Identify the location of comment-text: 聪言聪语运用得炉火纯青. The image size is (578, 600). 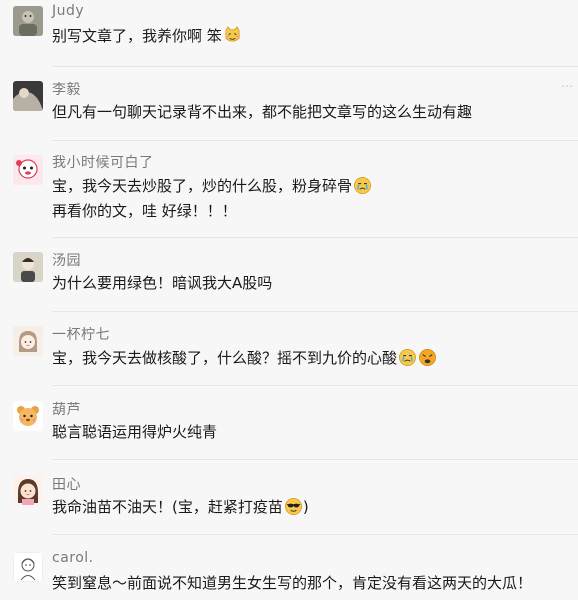
(134, 432).